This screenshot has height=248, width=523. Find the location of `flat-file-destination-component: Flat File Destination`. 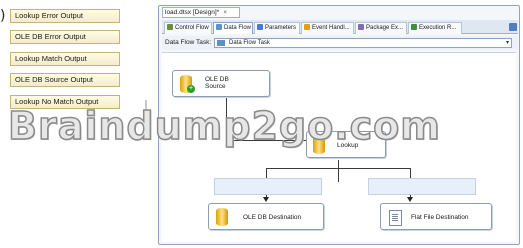

flat-file-destination-component: Flat File Destination is located at coordinates (436, 216).